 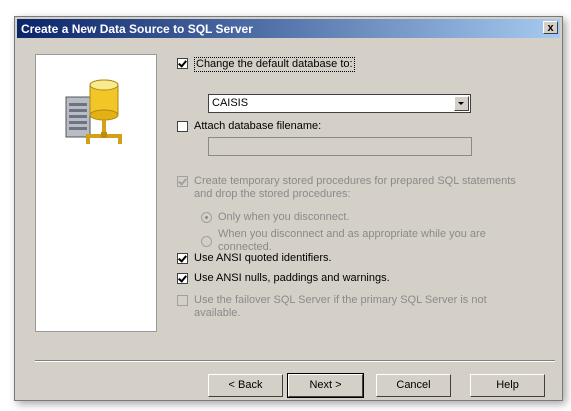 What do you see at coordinates (272, 194) in the screenshot?
I see `temp-procs-label-line2: and drop the stored procedures:` at bounding box center [272, 194].